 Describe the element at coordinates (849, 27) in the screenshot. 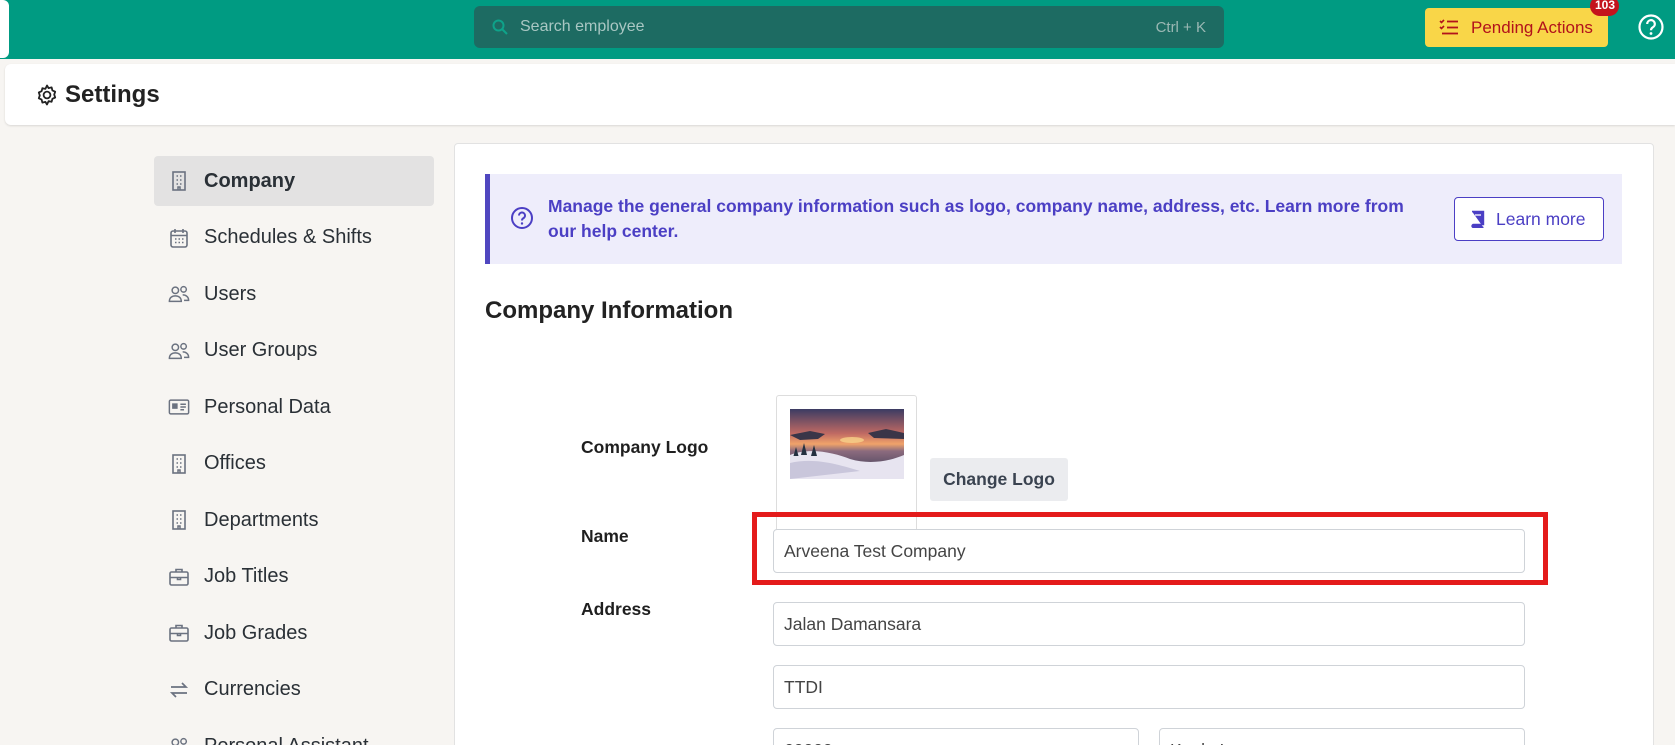

I see `search-employee-input: Search employee Ctrl + K` at that location.